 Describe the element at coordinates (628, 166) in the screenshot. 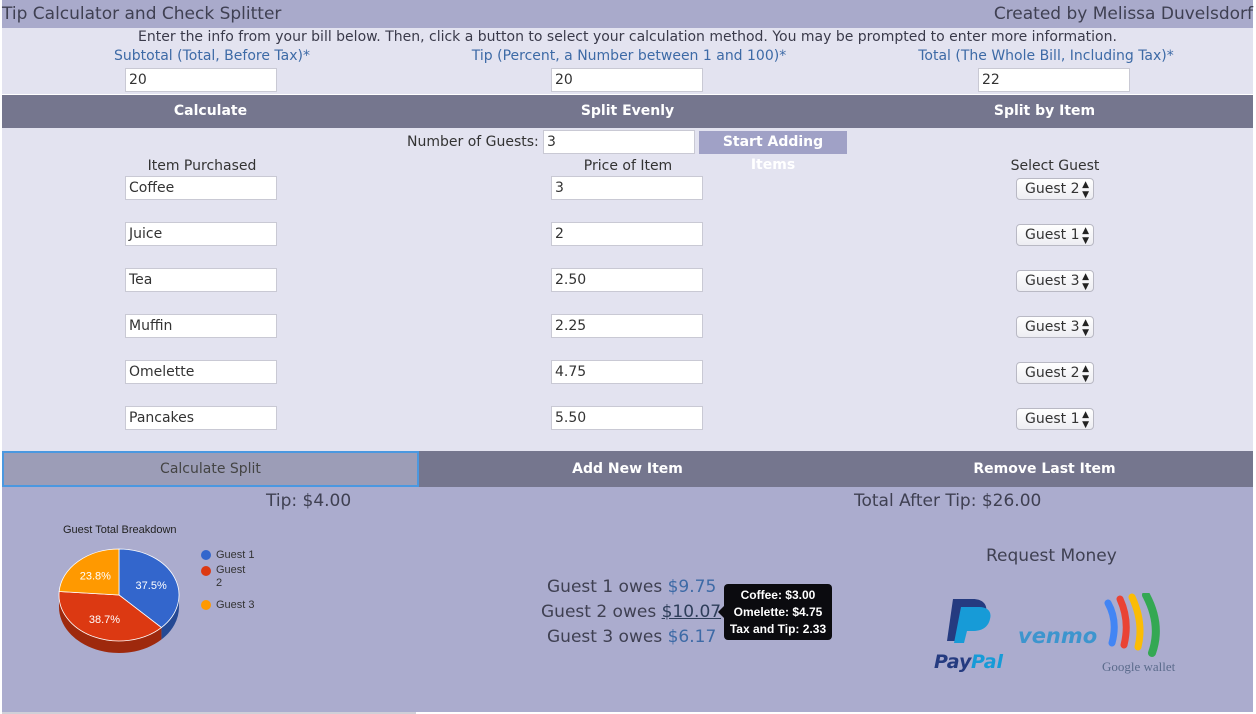

I see `price-column-header: Price of Item` at that location.